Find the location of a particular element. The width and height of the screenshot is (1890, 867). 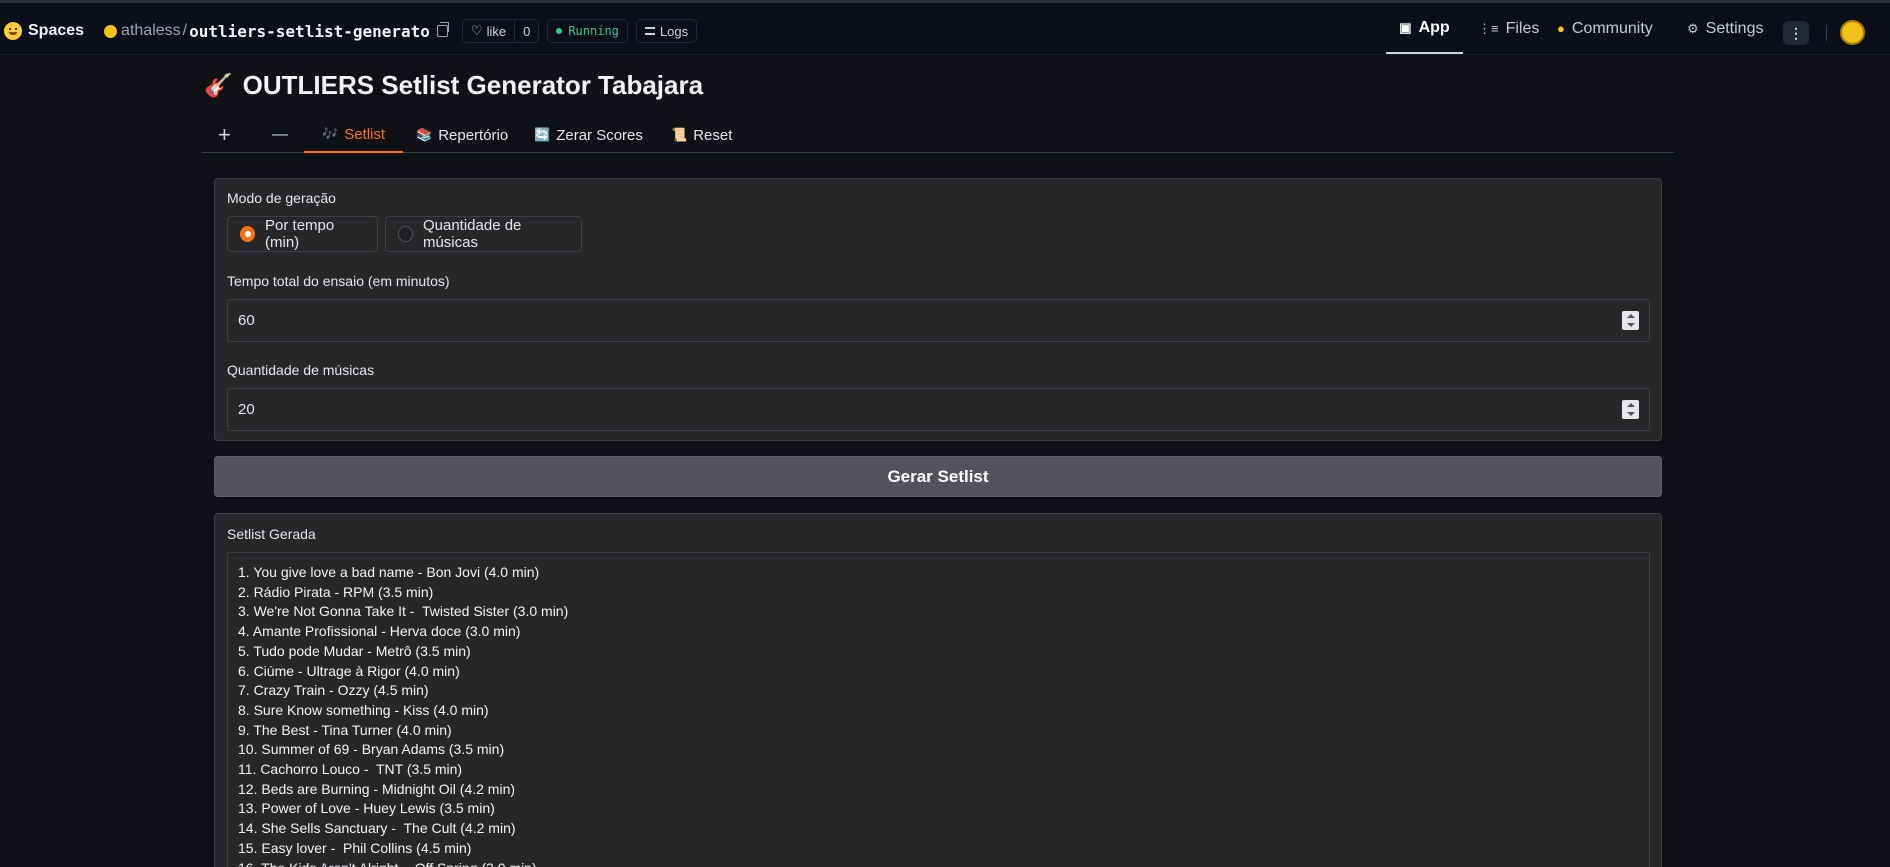

tab-zerar-scores: 🔄 Zerar Scores is located at coordinates (588, 135).